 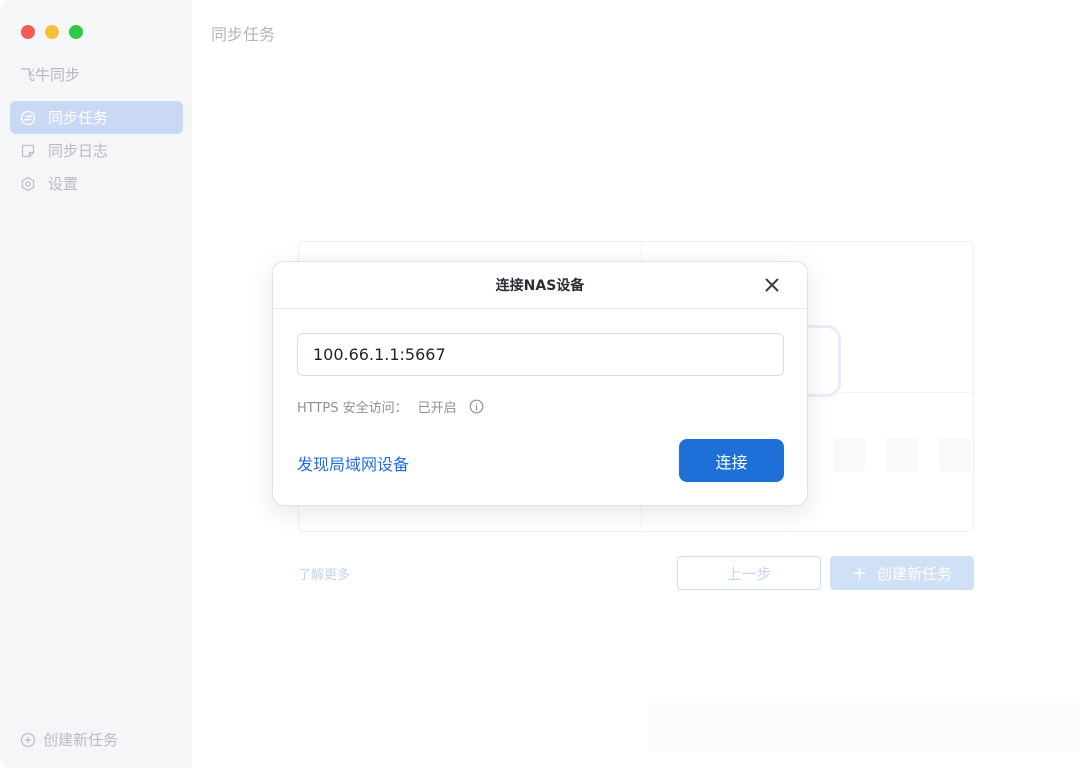 I want to click on window-controls, so click(x=52, y=32).